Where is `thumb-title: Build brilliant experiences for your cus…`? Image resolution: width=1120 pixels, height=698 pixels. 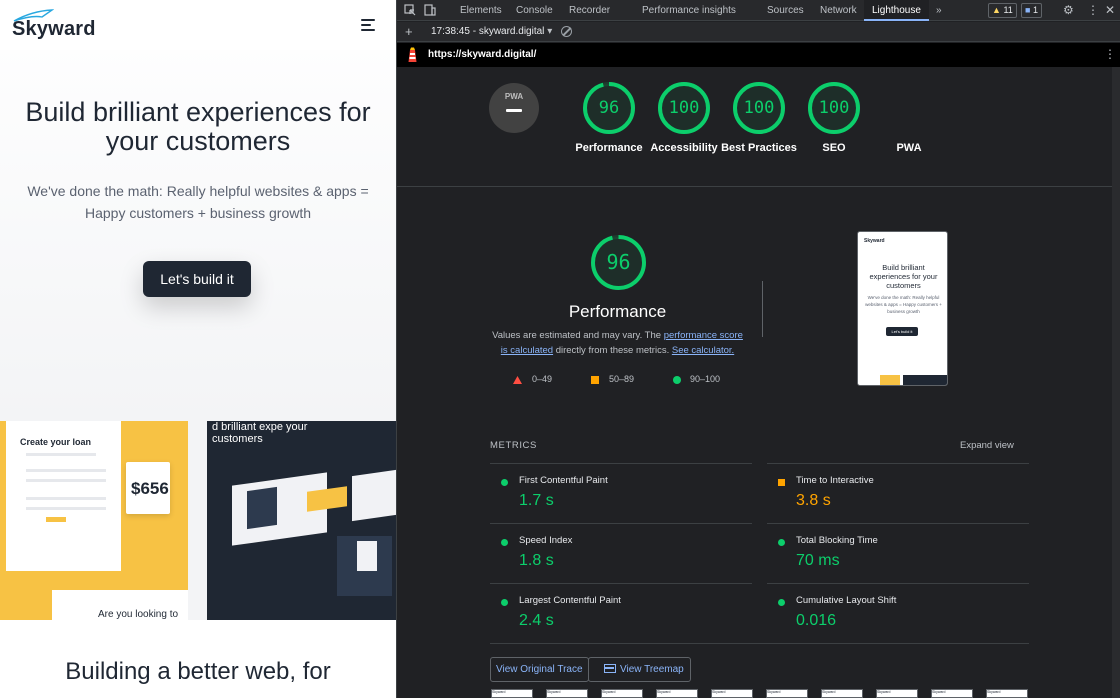
thumb-title: Build brilliant experiences for your cus… is located at coordinates (903, 276).